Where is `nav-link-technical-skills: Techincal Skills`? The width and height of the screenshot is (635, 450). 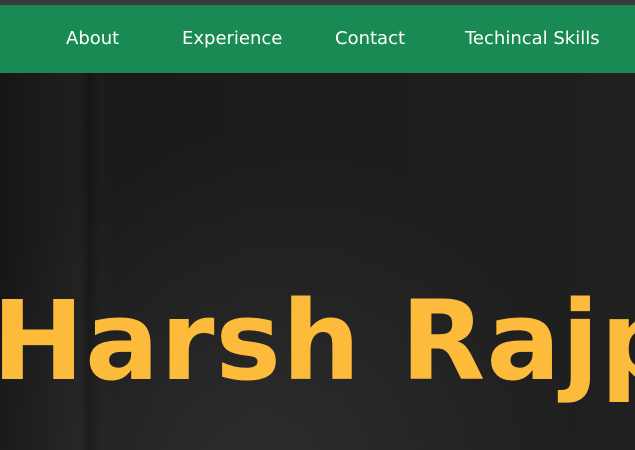
nav-link-technical-skills: Techincal Skills is located at coordinates (532, 39).